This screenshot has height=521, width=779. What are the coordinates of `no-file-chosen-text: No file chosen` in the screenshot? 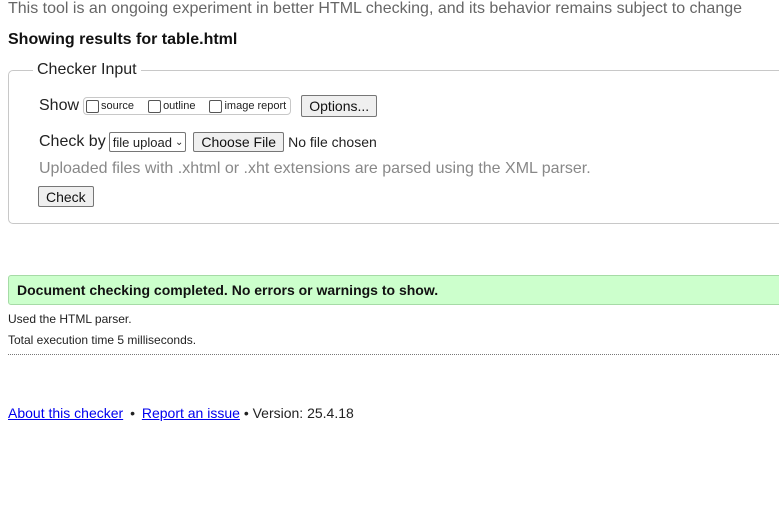 It's located at (332, 142).